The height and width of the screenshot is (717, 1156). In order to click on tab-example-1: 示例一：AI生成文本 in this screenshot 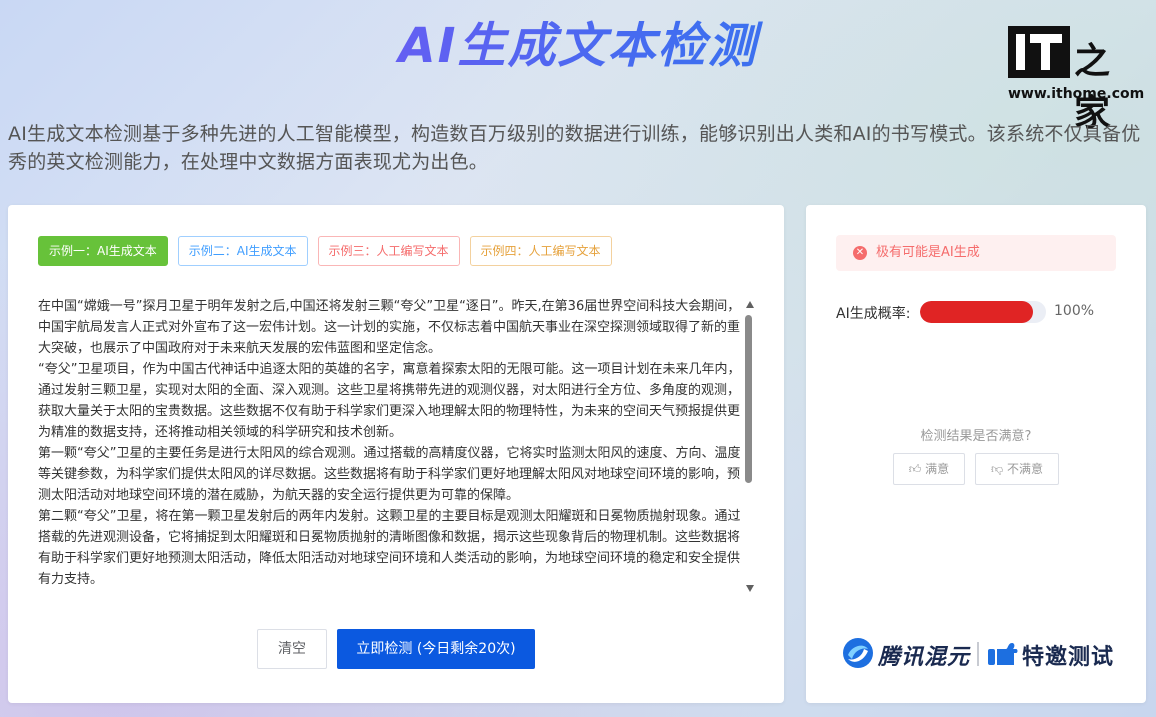, I will do `click(103, 251)`.